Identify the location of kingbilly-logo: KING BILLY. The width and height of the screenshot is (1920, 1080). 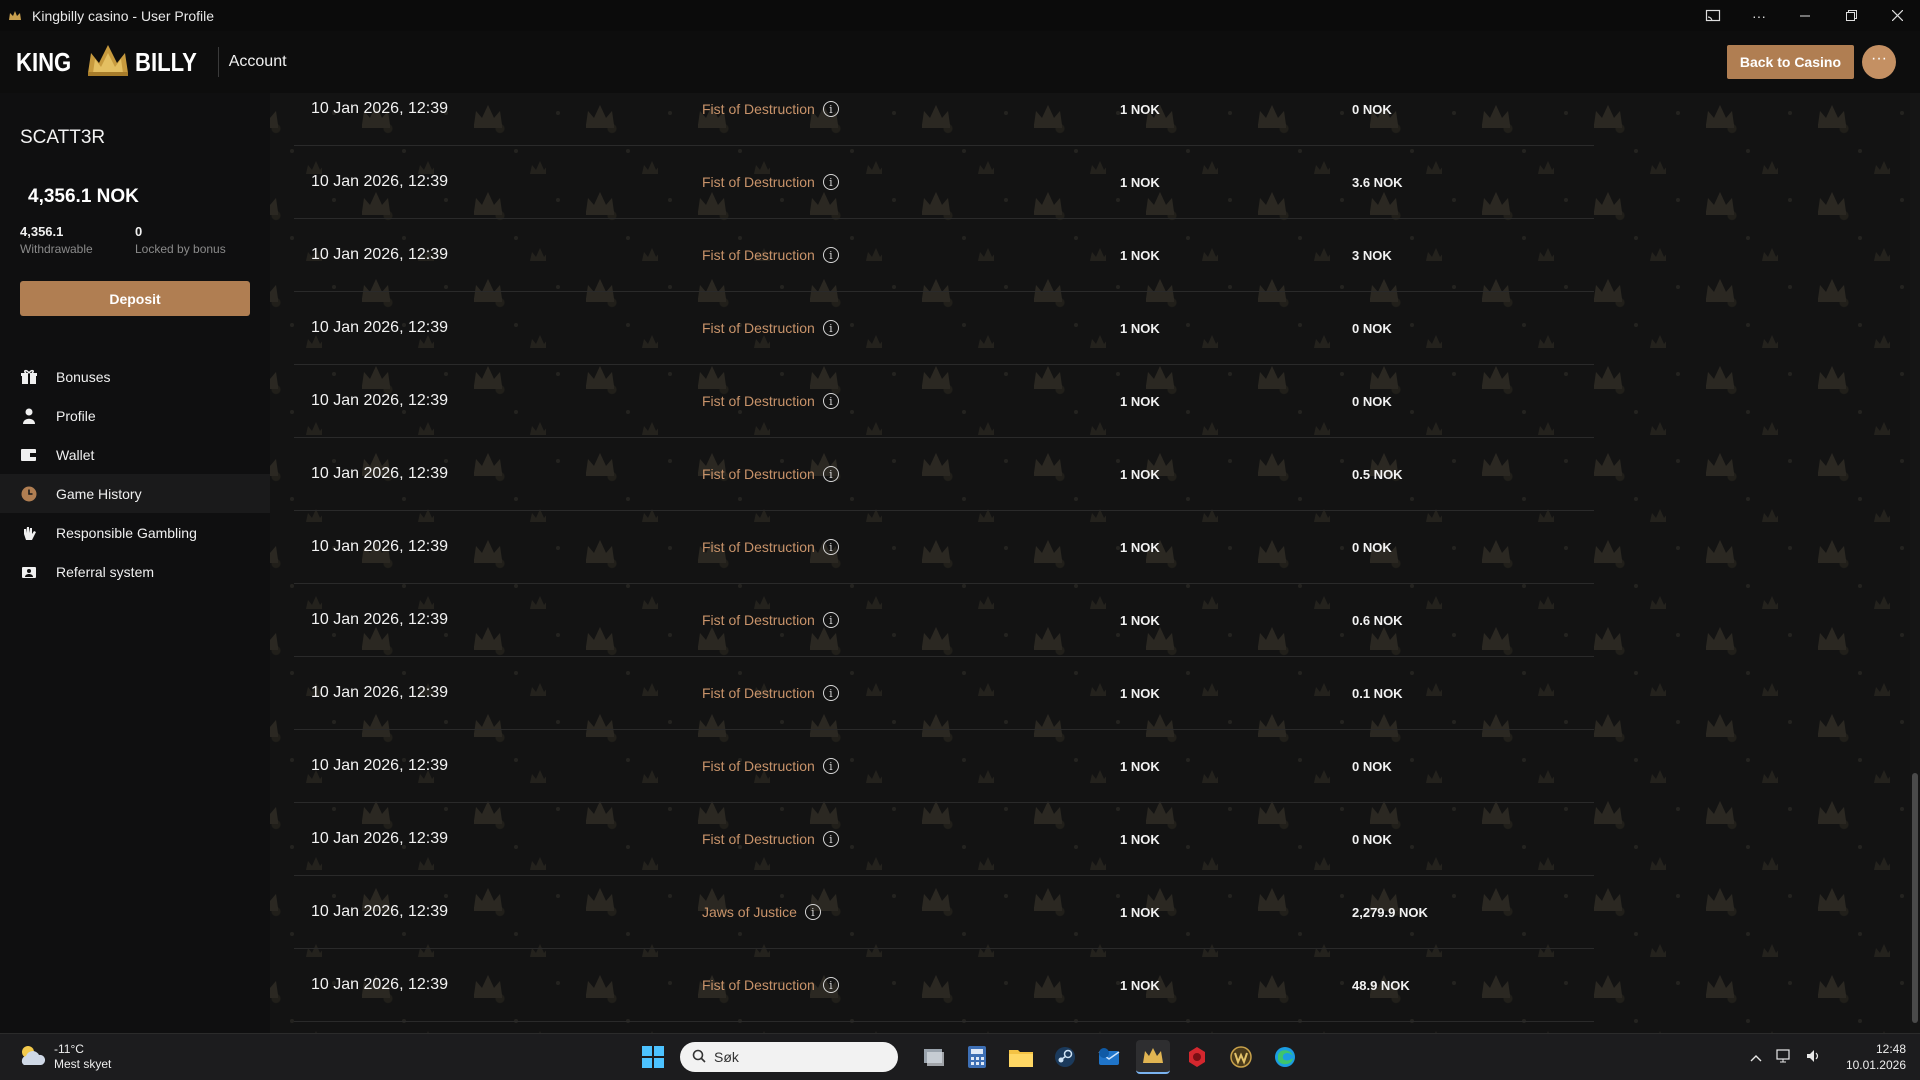
(112, 62).